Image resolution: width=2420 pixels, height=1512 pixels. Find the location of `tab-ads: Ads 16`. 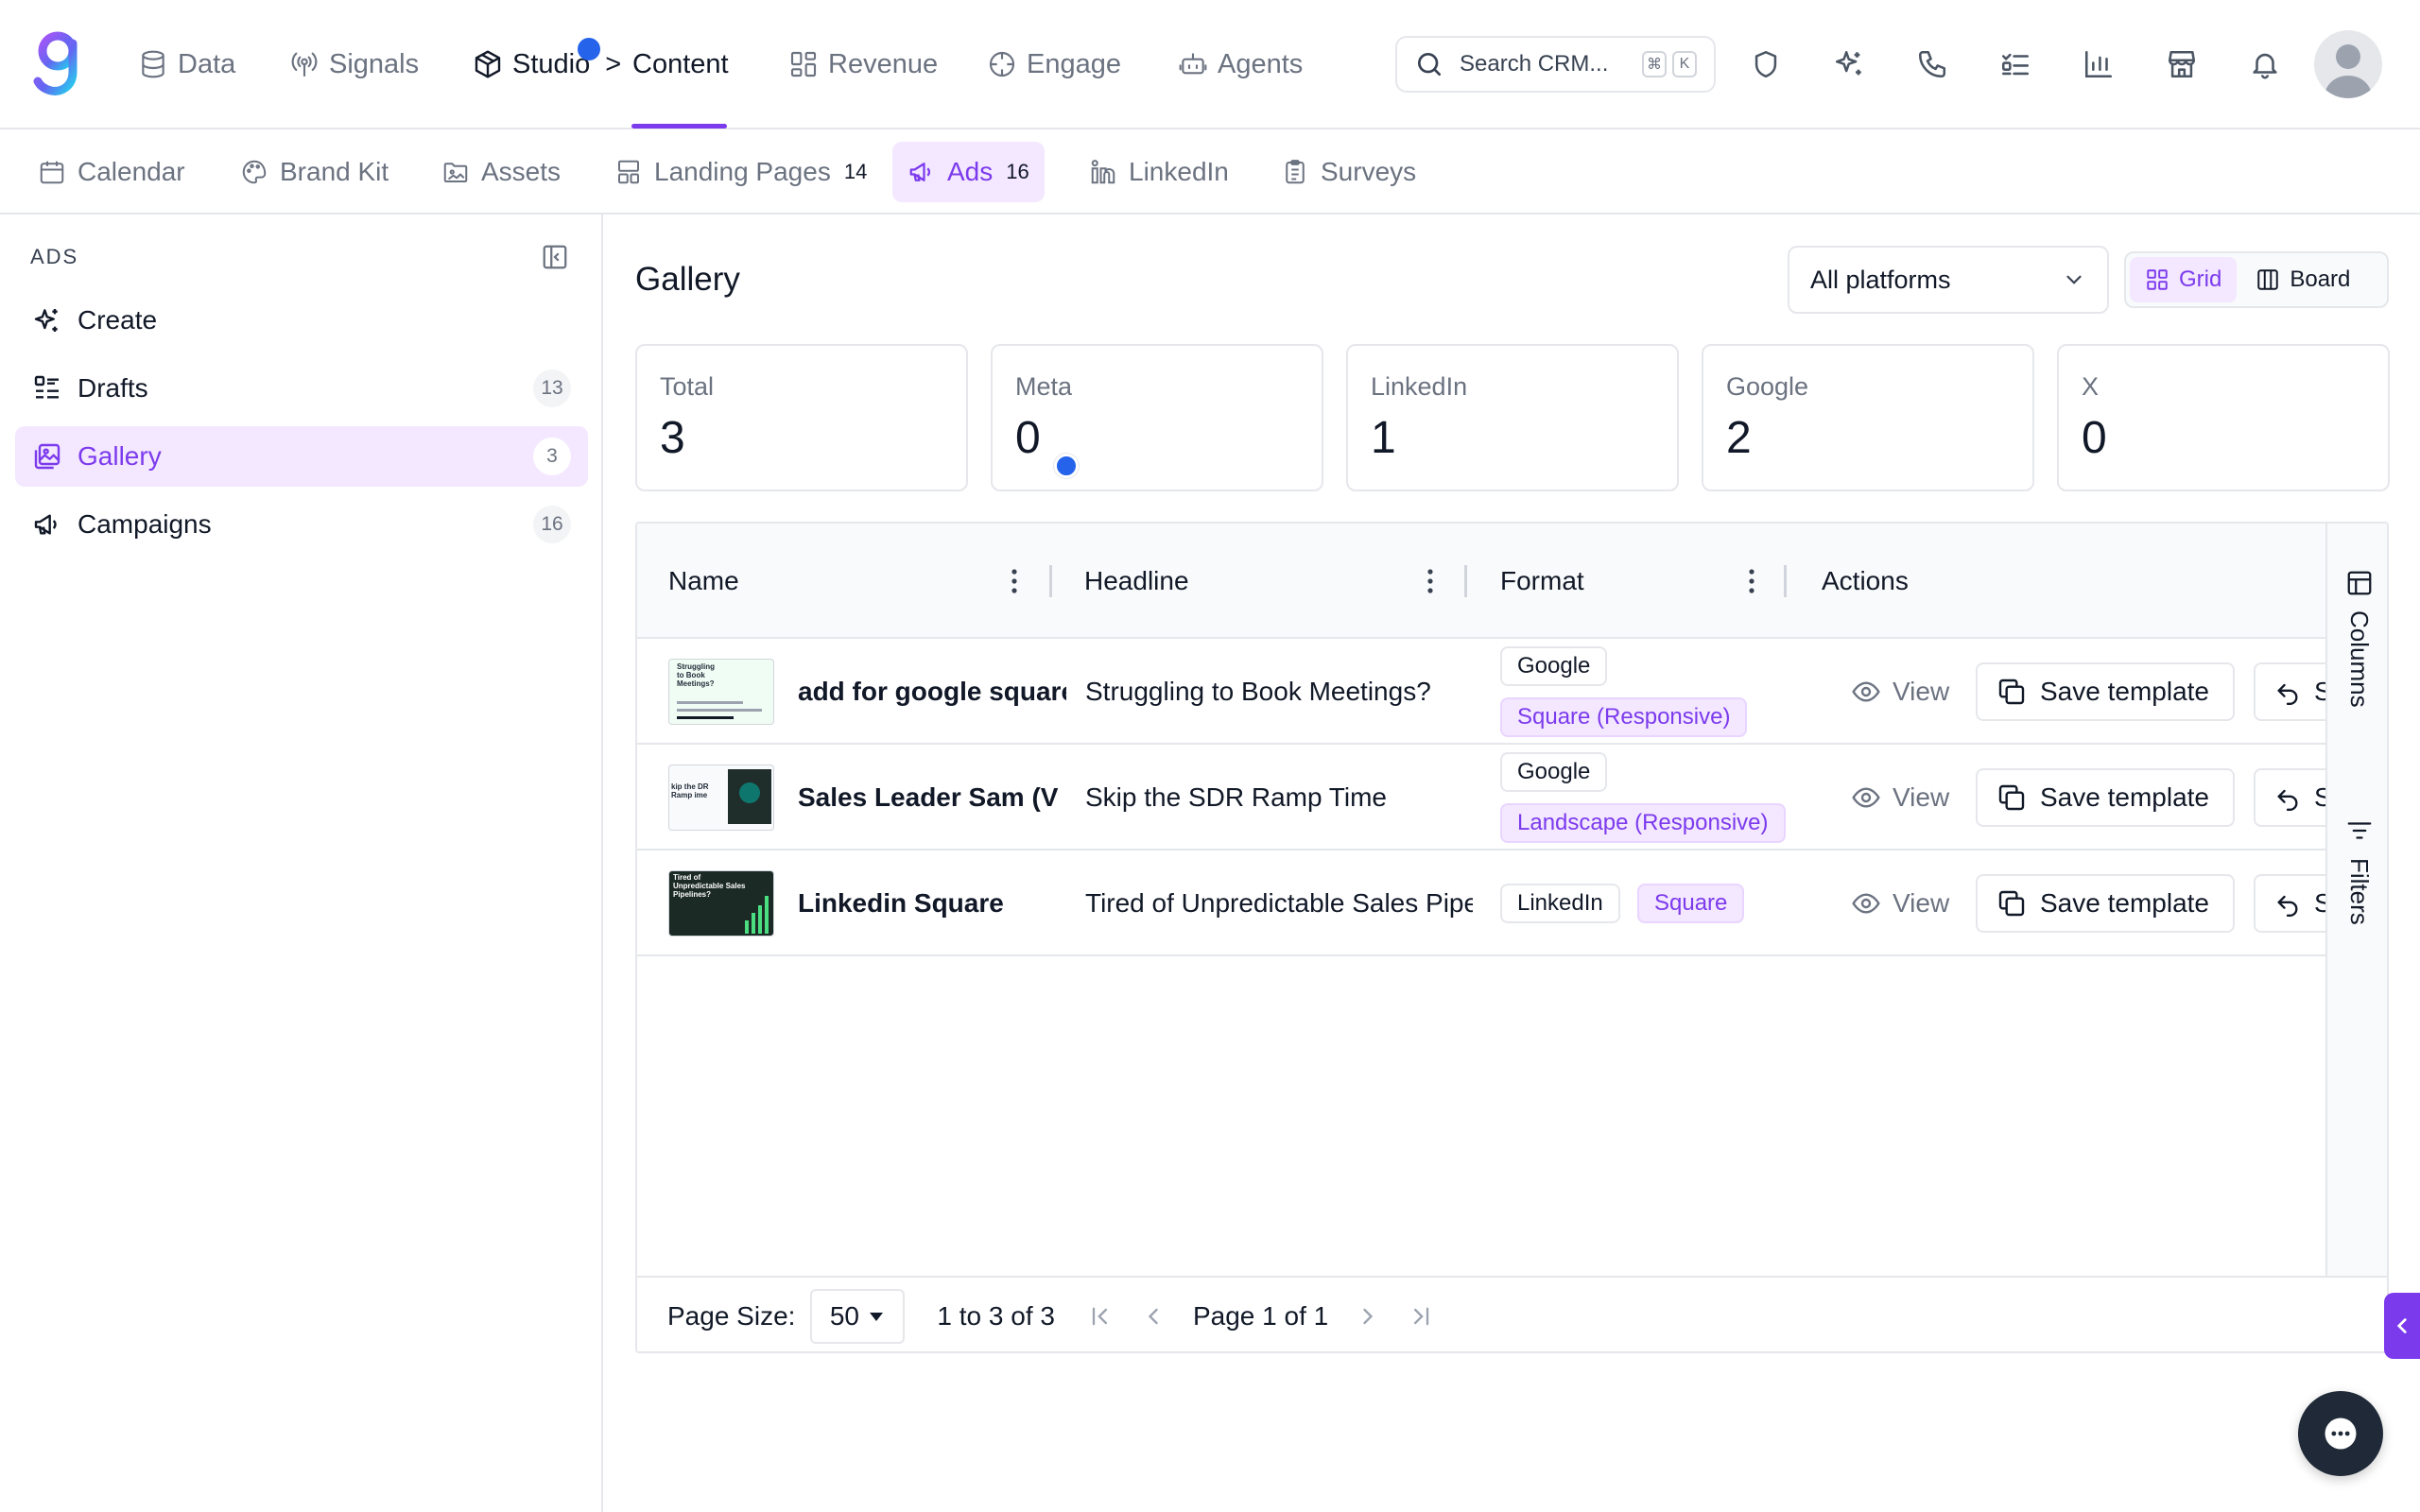

tab-ads: Ads 16 is located at coordinates (969, 172).